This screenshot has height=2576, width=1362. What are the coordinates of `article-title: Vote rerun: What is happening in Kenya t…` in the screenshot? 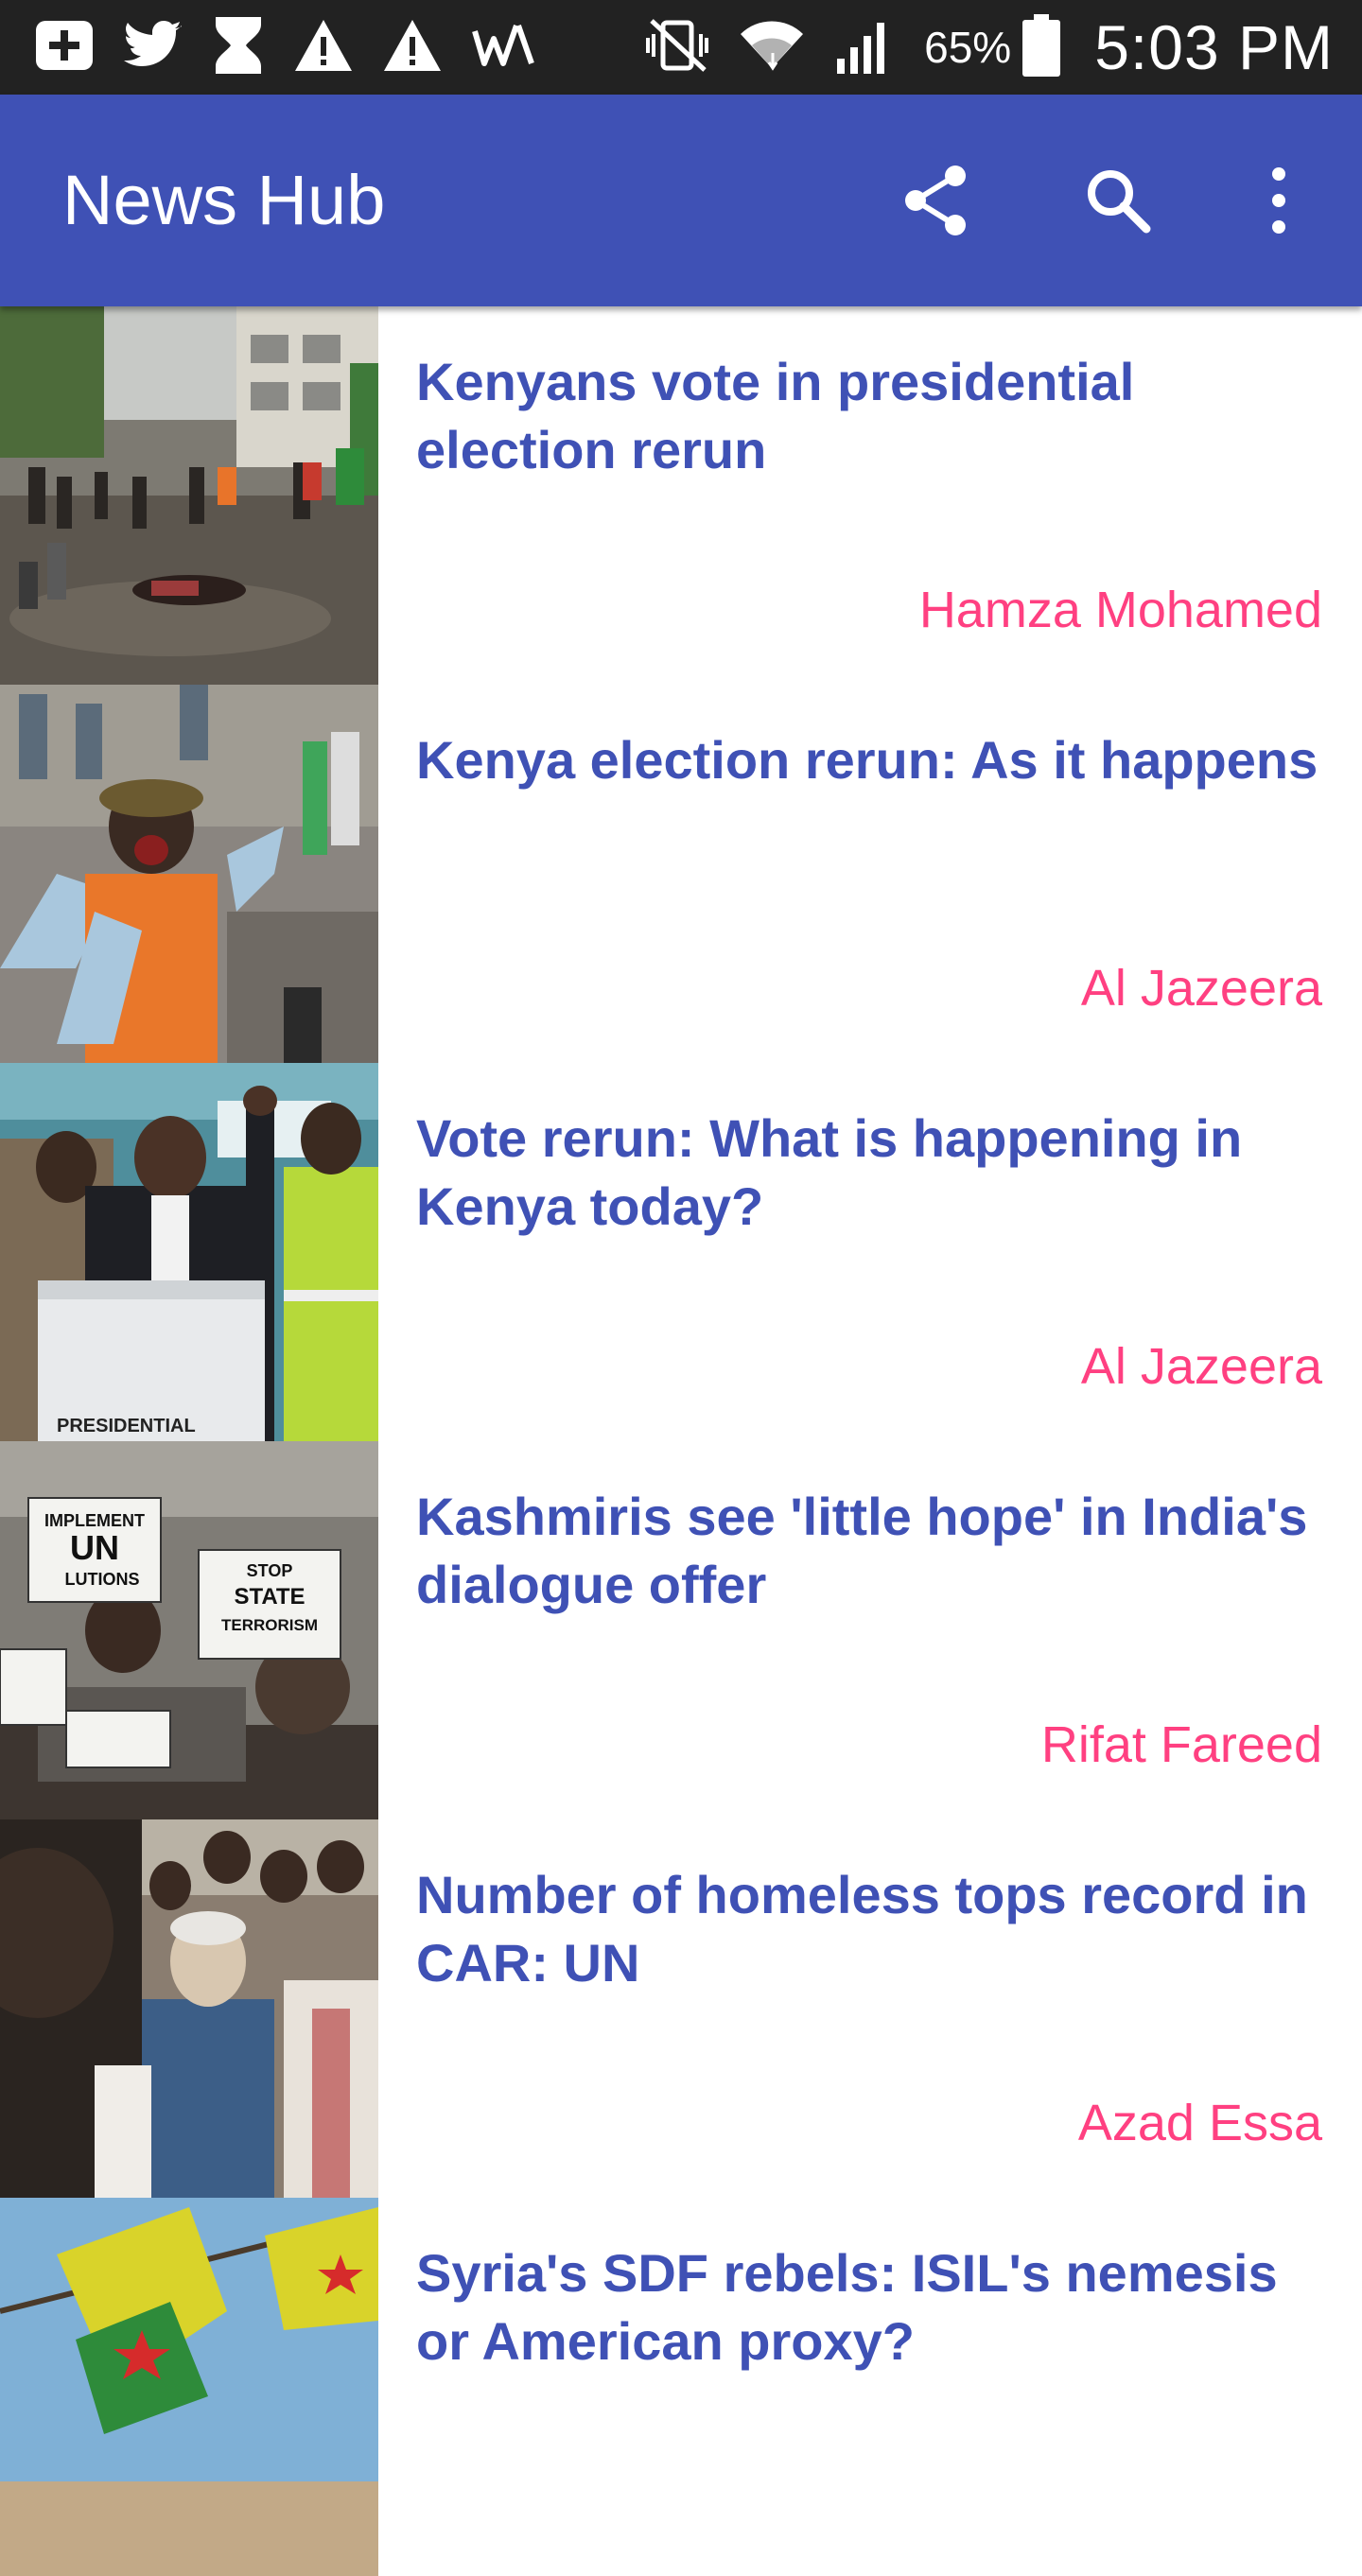 It's located at (829, 1172).